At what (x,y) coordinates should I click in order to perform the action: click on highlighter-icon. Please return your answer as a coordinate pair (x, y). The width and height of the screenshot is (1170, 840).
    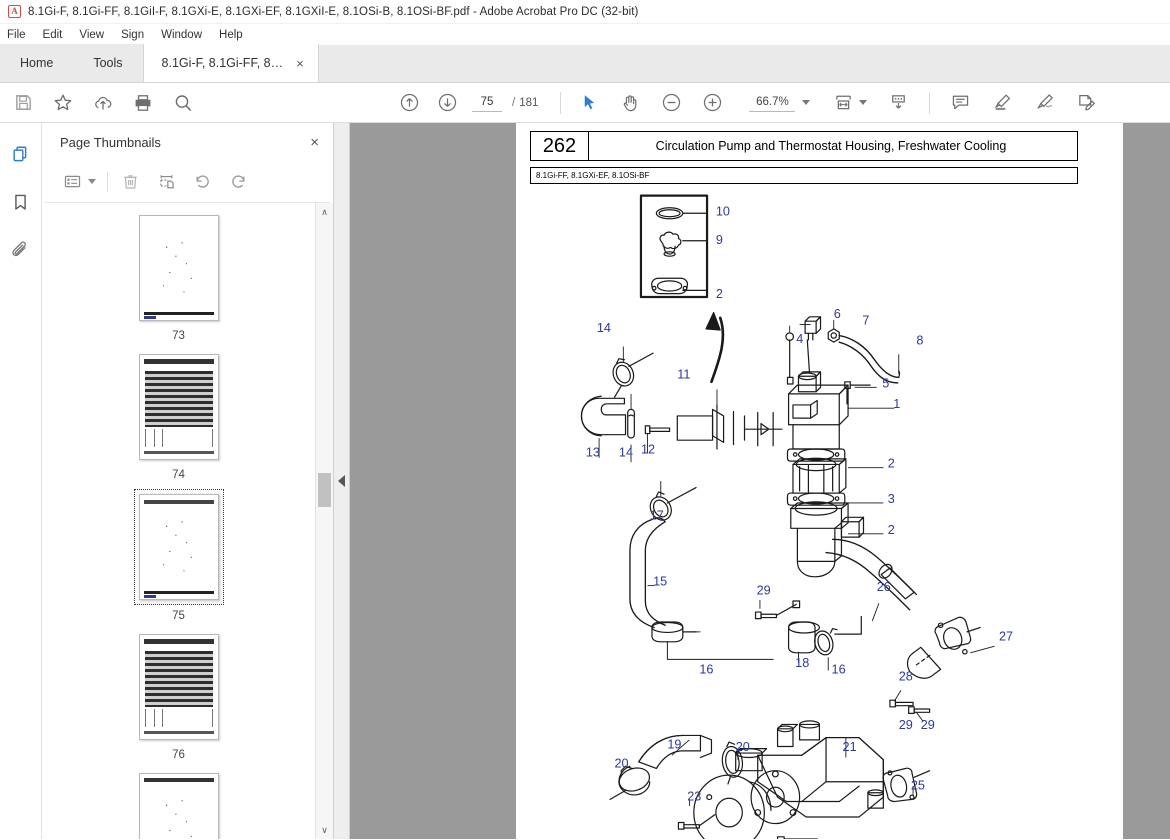
    Looking at the image, I should click on (1002, 103).